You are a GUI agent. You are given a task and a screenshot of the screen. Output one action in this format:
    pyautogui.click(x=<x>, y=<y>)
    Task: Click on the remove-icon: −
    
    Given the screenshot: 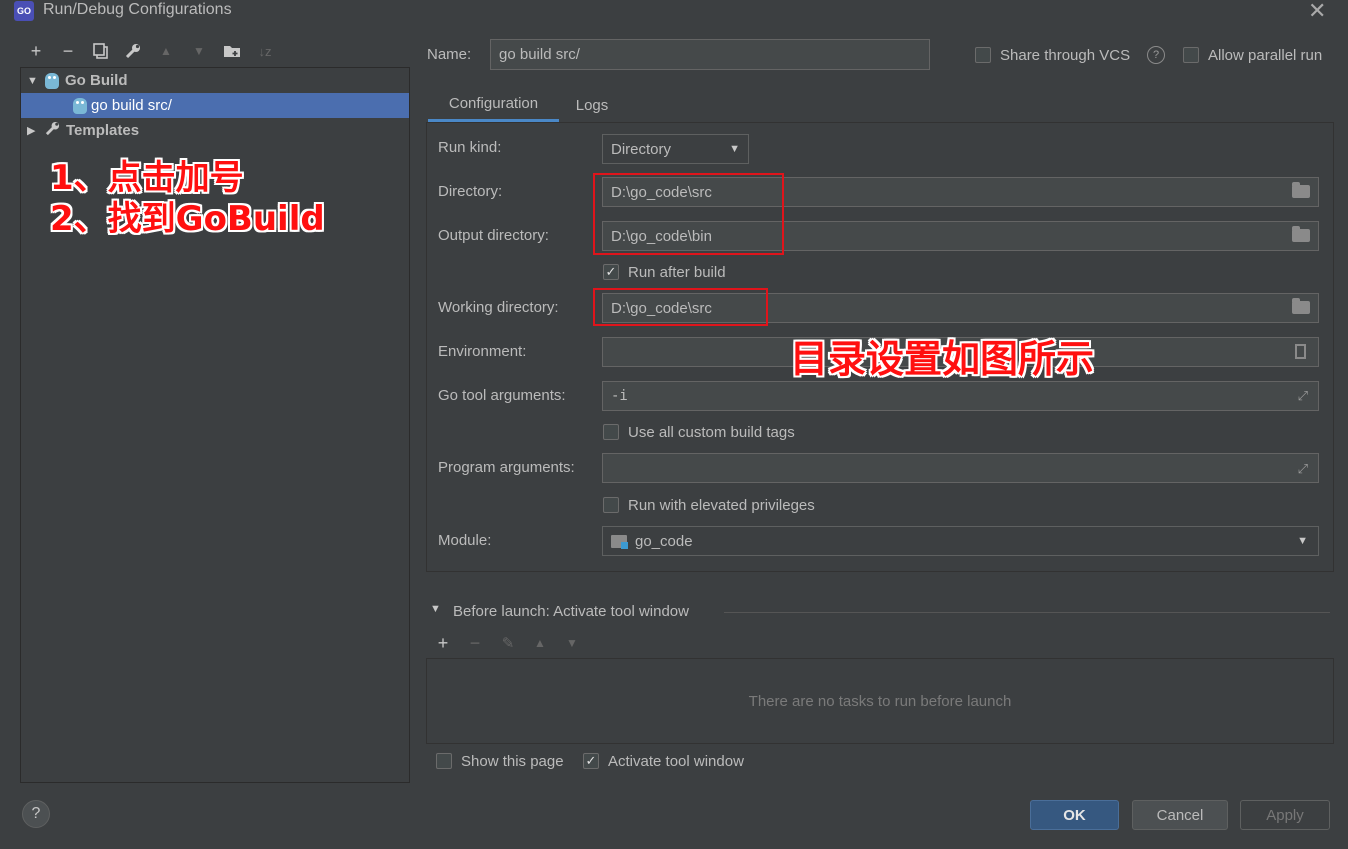 What is the action you would take?
    pyautogui.click(x=68, y=51)
    